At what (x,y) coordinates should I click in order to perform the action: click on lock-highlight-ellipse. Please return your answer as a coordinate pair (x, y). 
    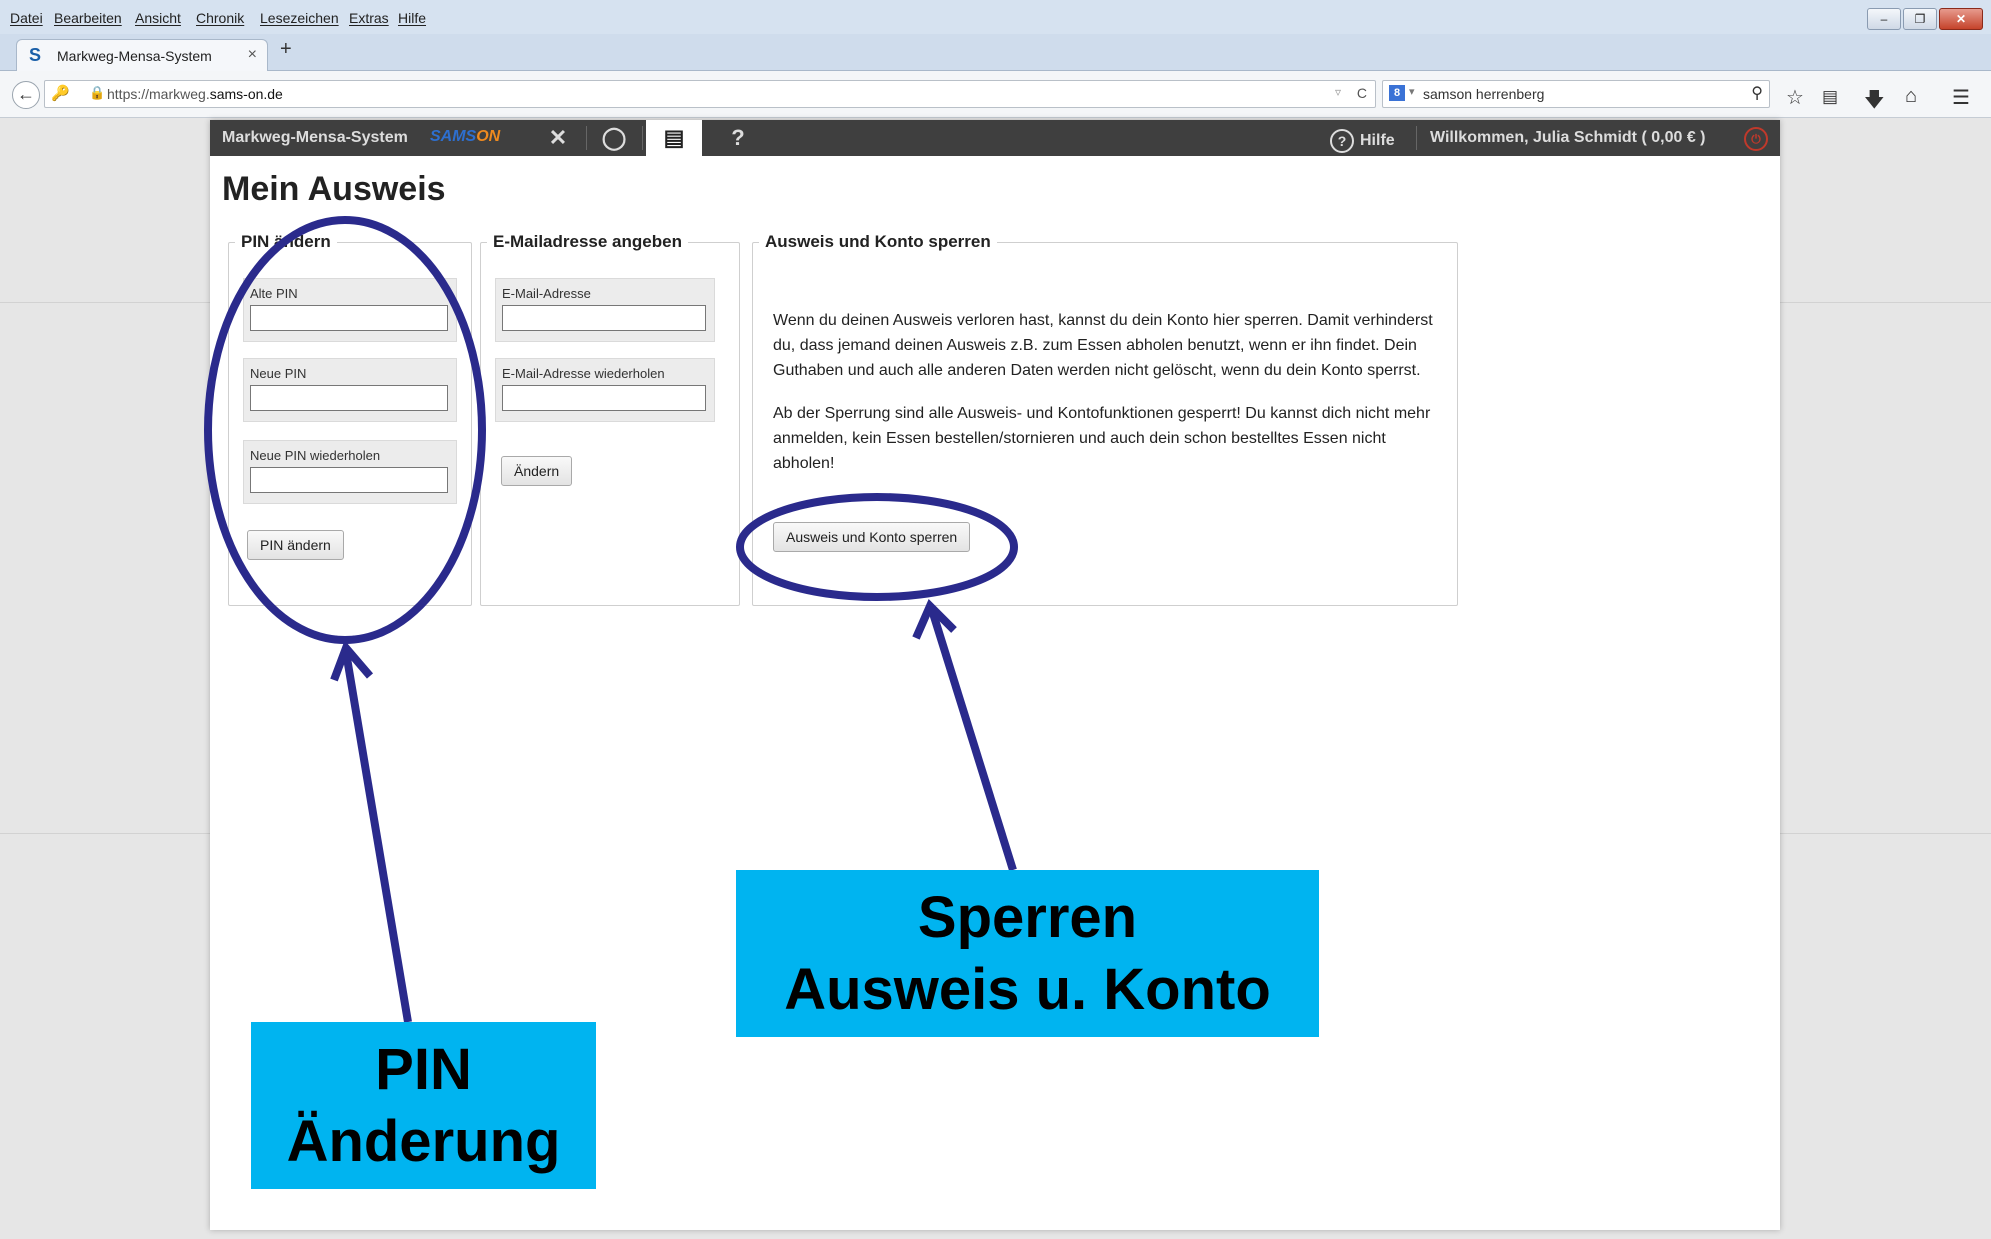
    Looking at the image, I should click on (877, 547).